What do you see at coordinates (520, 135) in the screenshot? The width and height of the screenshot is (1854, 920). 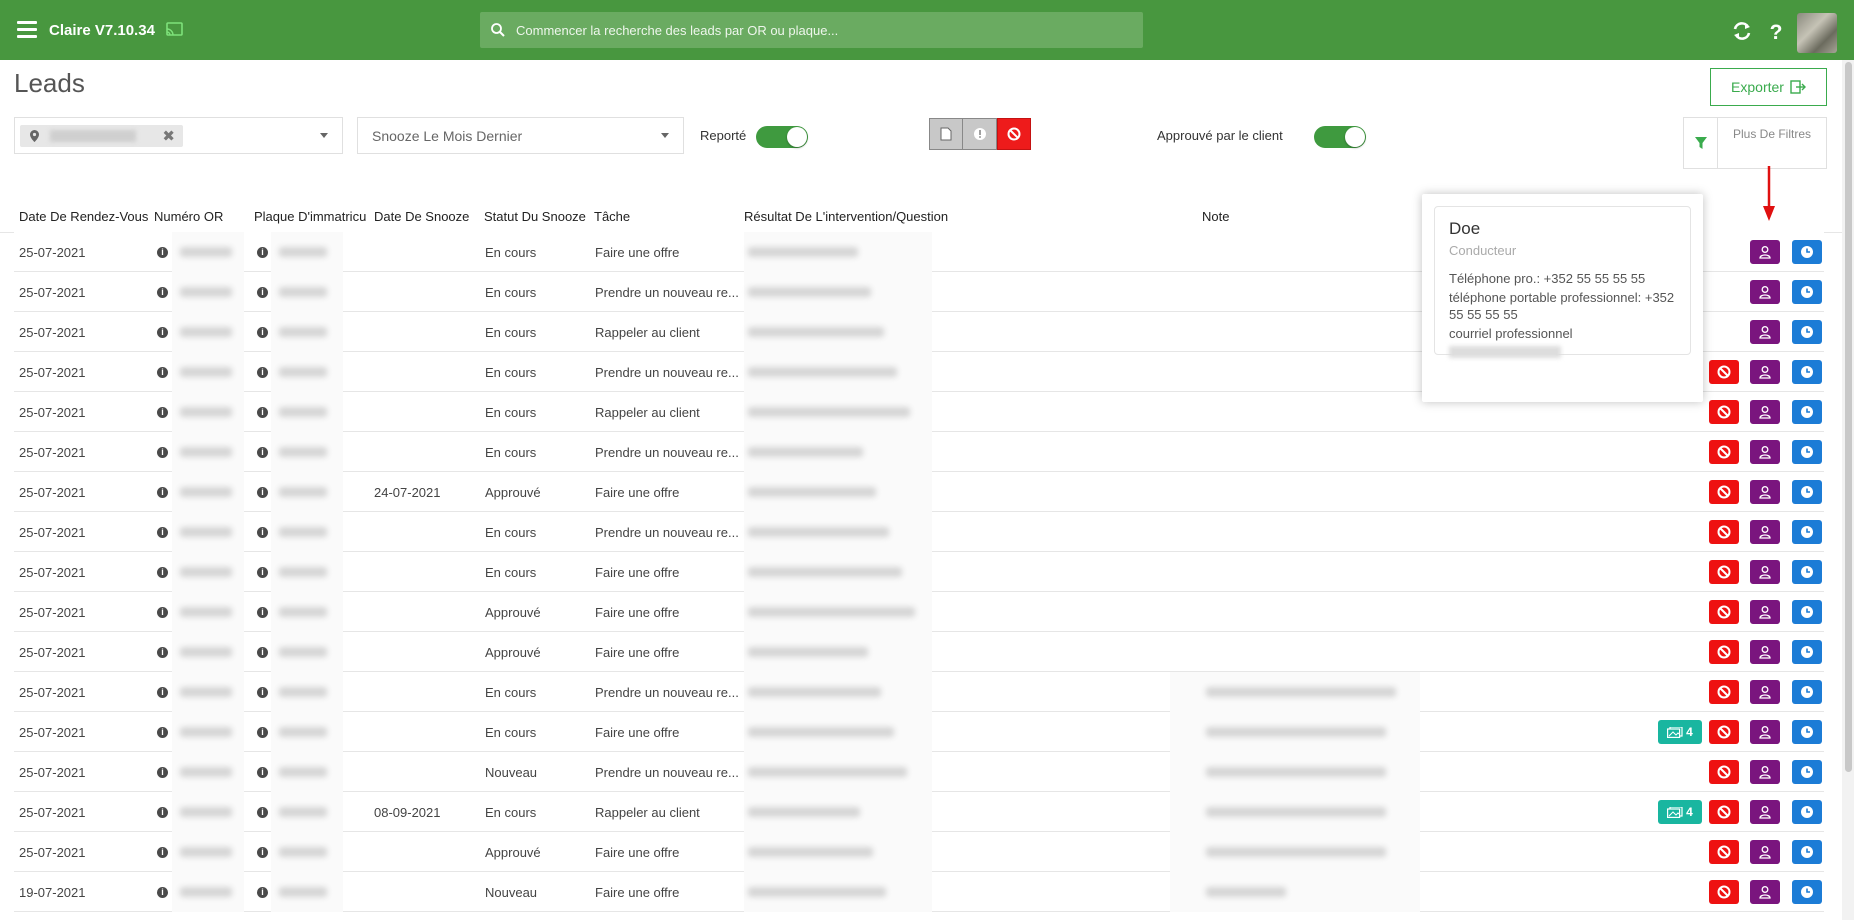 I see `snooze-filter: Snooze Le Mois Dernier` at bounding box center [520, 135].